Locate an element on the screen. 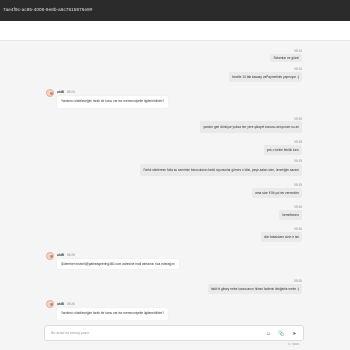  url-text: 7ae4f9c-ac85-4006-9e8b-a6c7615976e8# is located at coordinates (47, 9).